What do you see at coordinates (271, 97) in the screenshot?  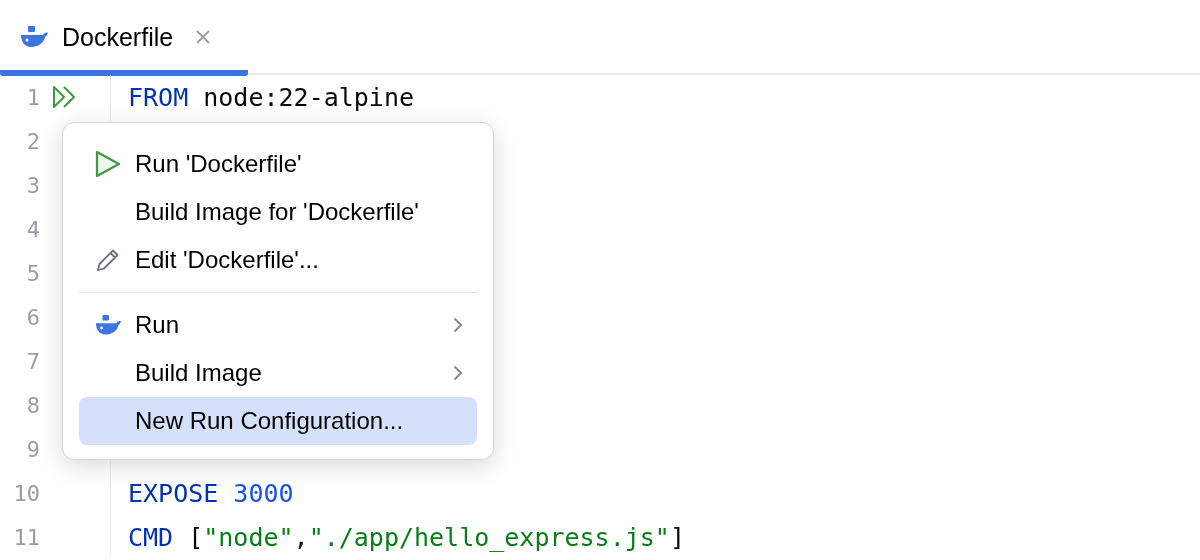 I see `code-line: FROM node:22-alpine` at bounding box center [271, 97].